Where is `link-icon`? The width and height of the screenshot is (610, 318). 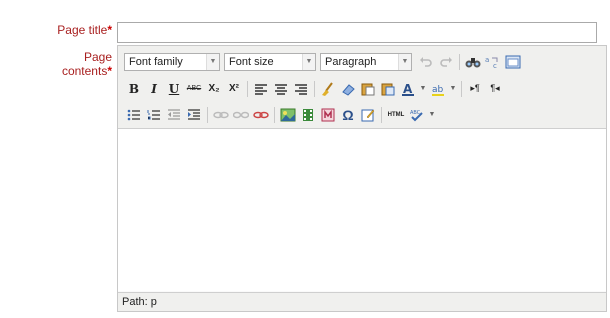
link-icon is located at coordinates (221, 114).